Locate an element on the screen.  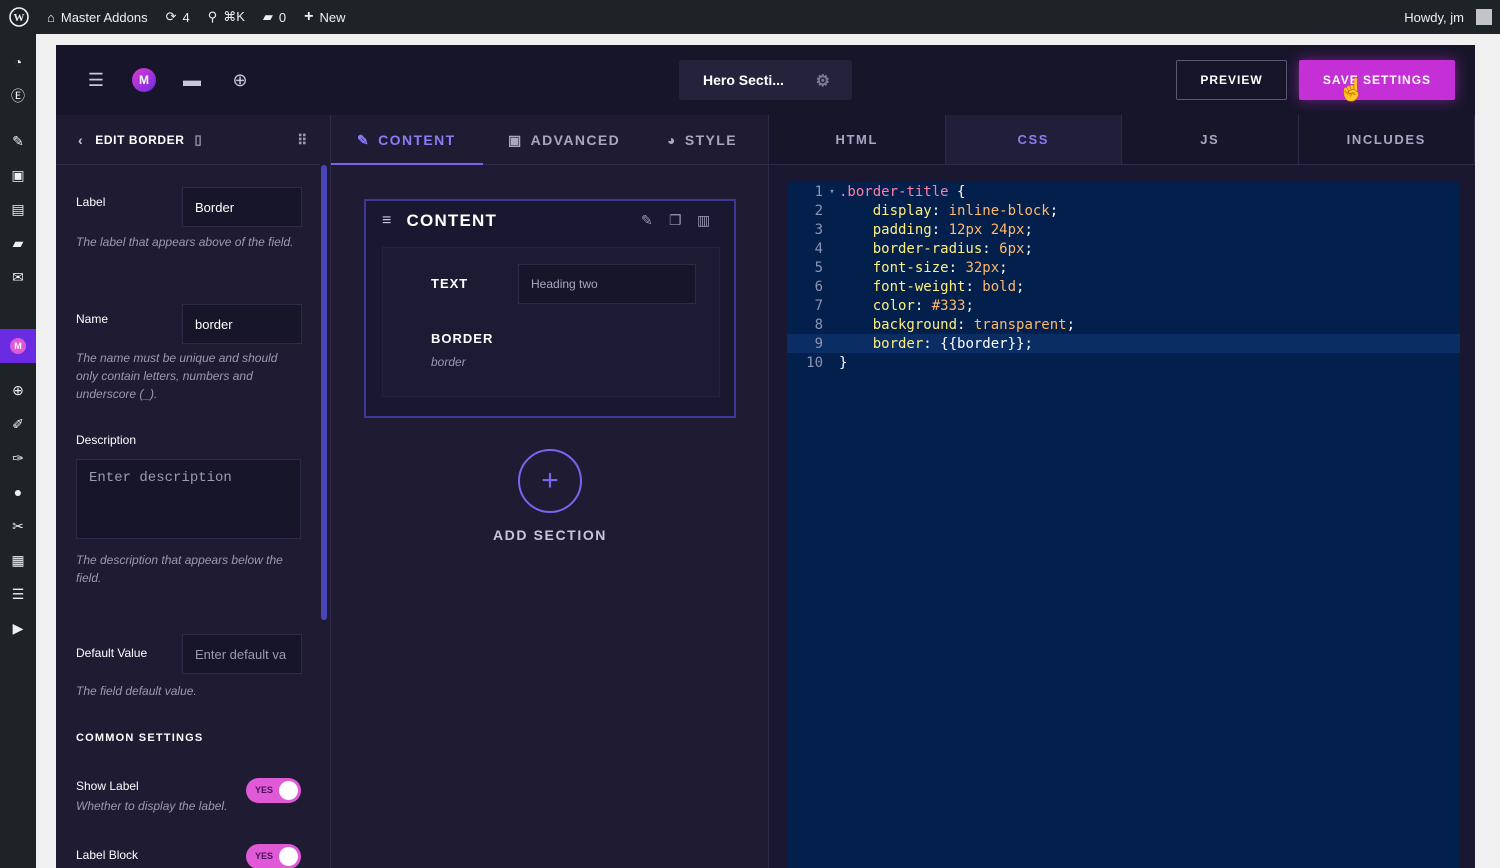
line-number: 2 is located at coordinates (818, 210).